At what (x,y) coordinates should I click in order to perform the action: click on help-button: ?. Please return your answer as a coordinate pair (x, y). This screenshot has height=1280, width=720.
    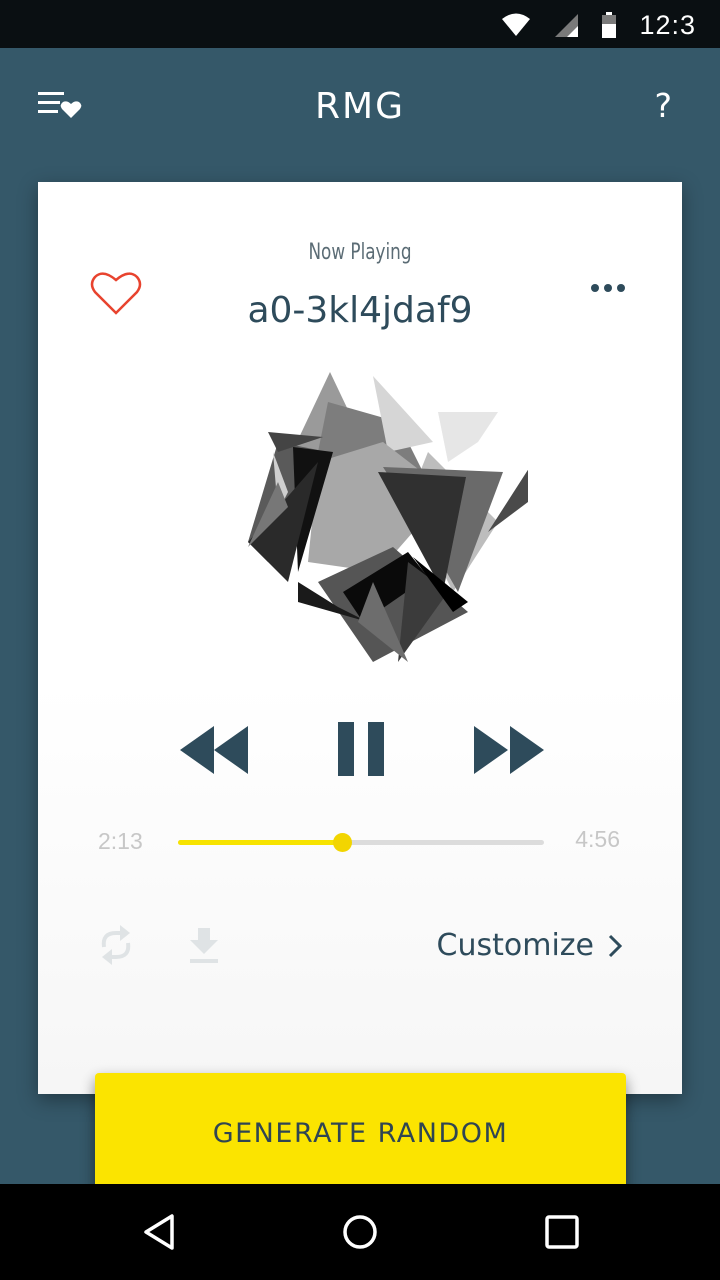
    Looking at the image, I should click on (663, 105).